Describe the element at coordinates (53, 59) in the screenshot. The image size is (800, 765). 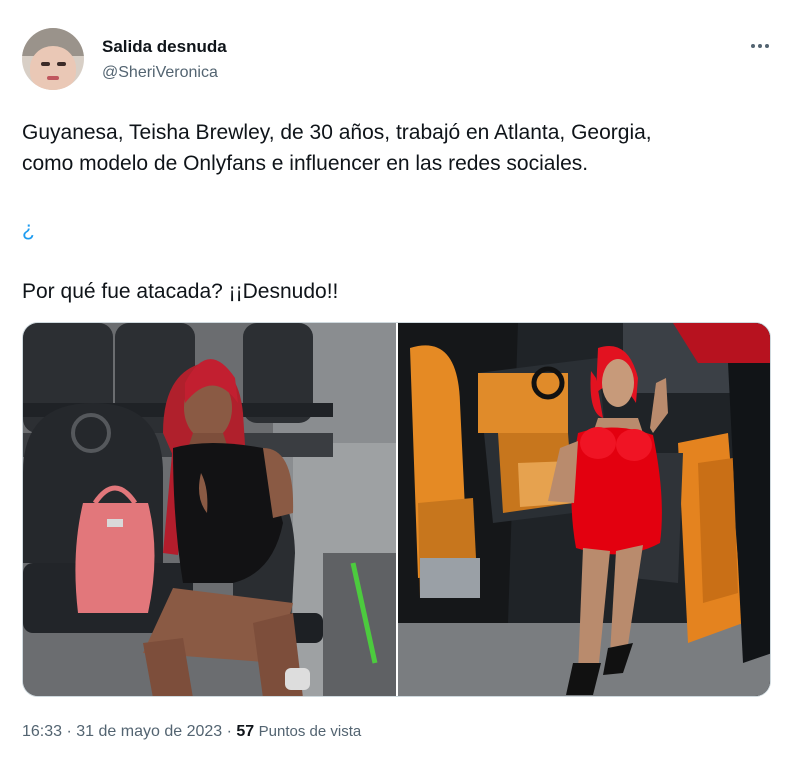
I see `avatar` at that location.